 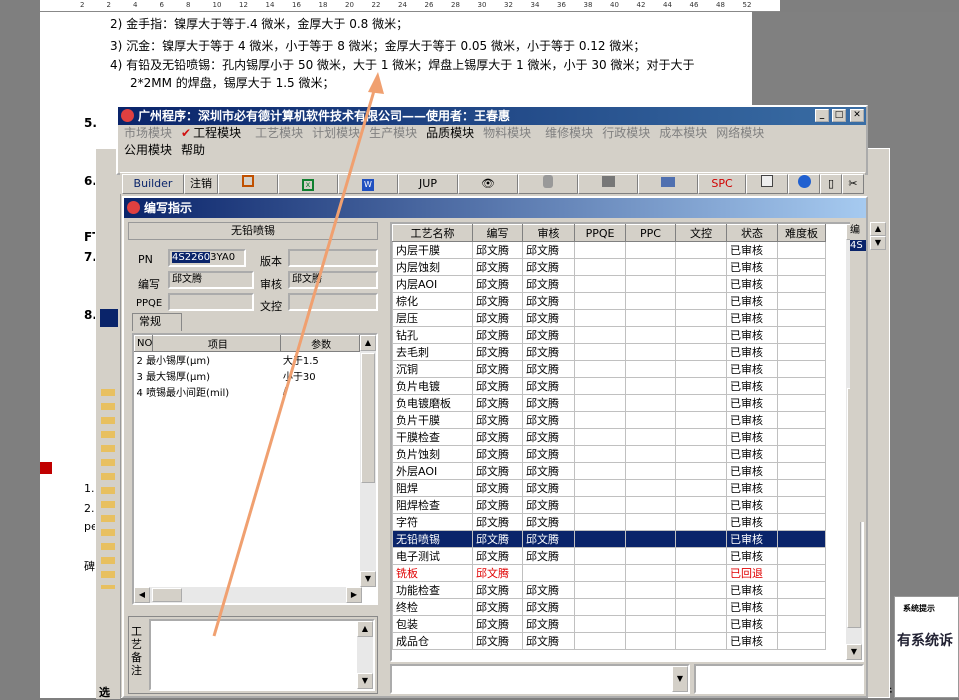 I want to click on version-field, so click(x=333, y=258).